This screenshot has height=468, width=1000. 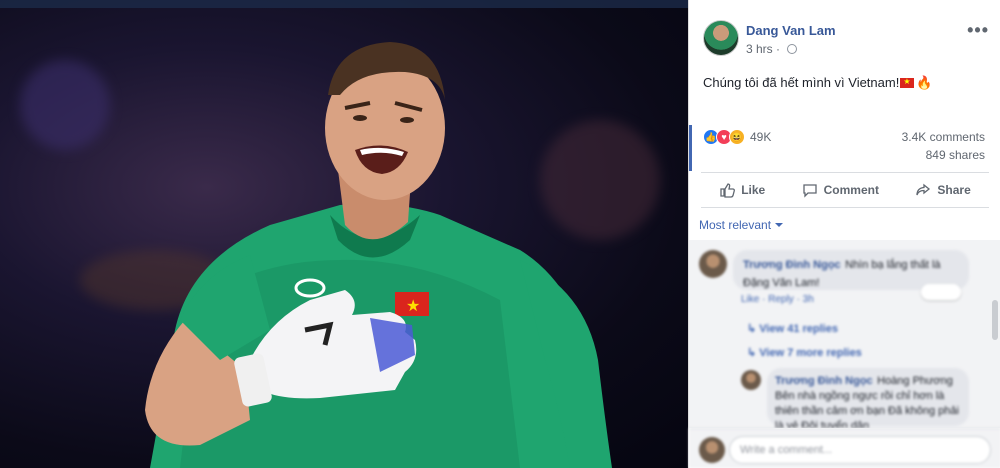 What do you see at coordinates (798, 329) in the screenshot?
I see `view-replies-label: View 41 replies` at bounding box center [798, 329].